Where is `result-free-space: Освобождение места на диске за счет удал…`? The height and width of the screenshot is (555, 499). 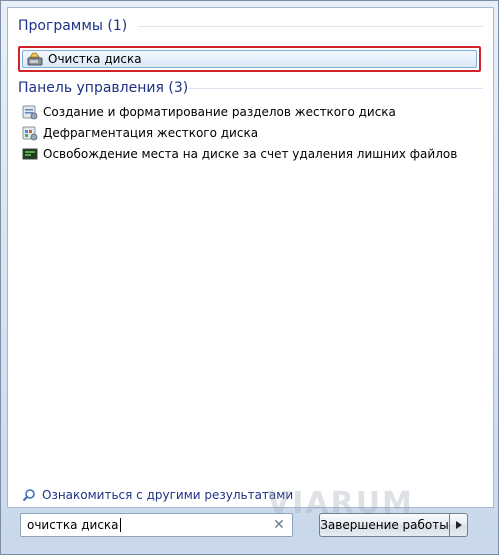
result-free-space: Освобождение места на диске за счет удал… is located at coordinates (239, 154).